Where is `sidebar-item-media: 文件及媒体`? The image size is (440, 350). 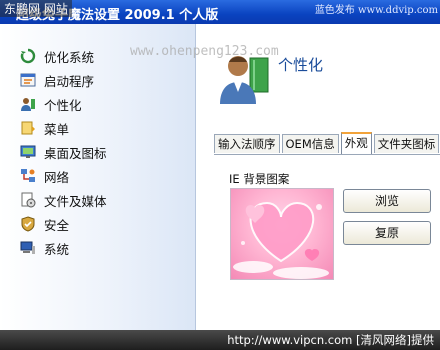
sidebar-item-media: 文件及媒体 is located at coordinates (63, 200).